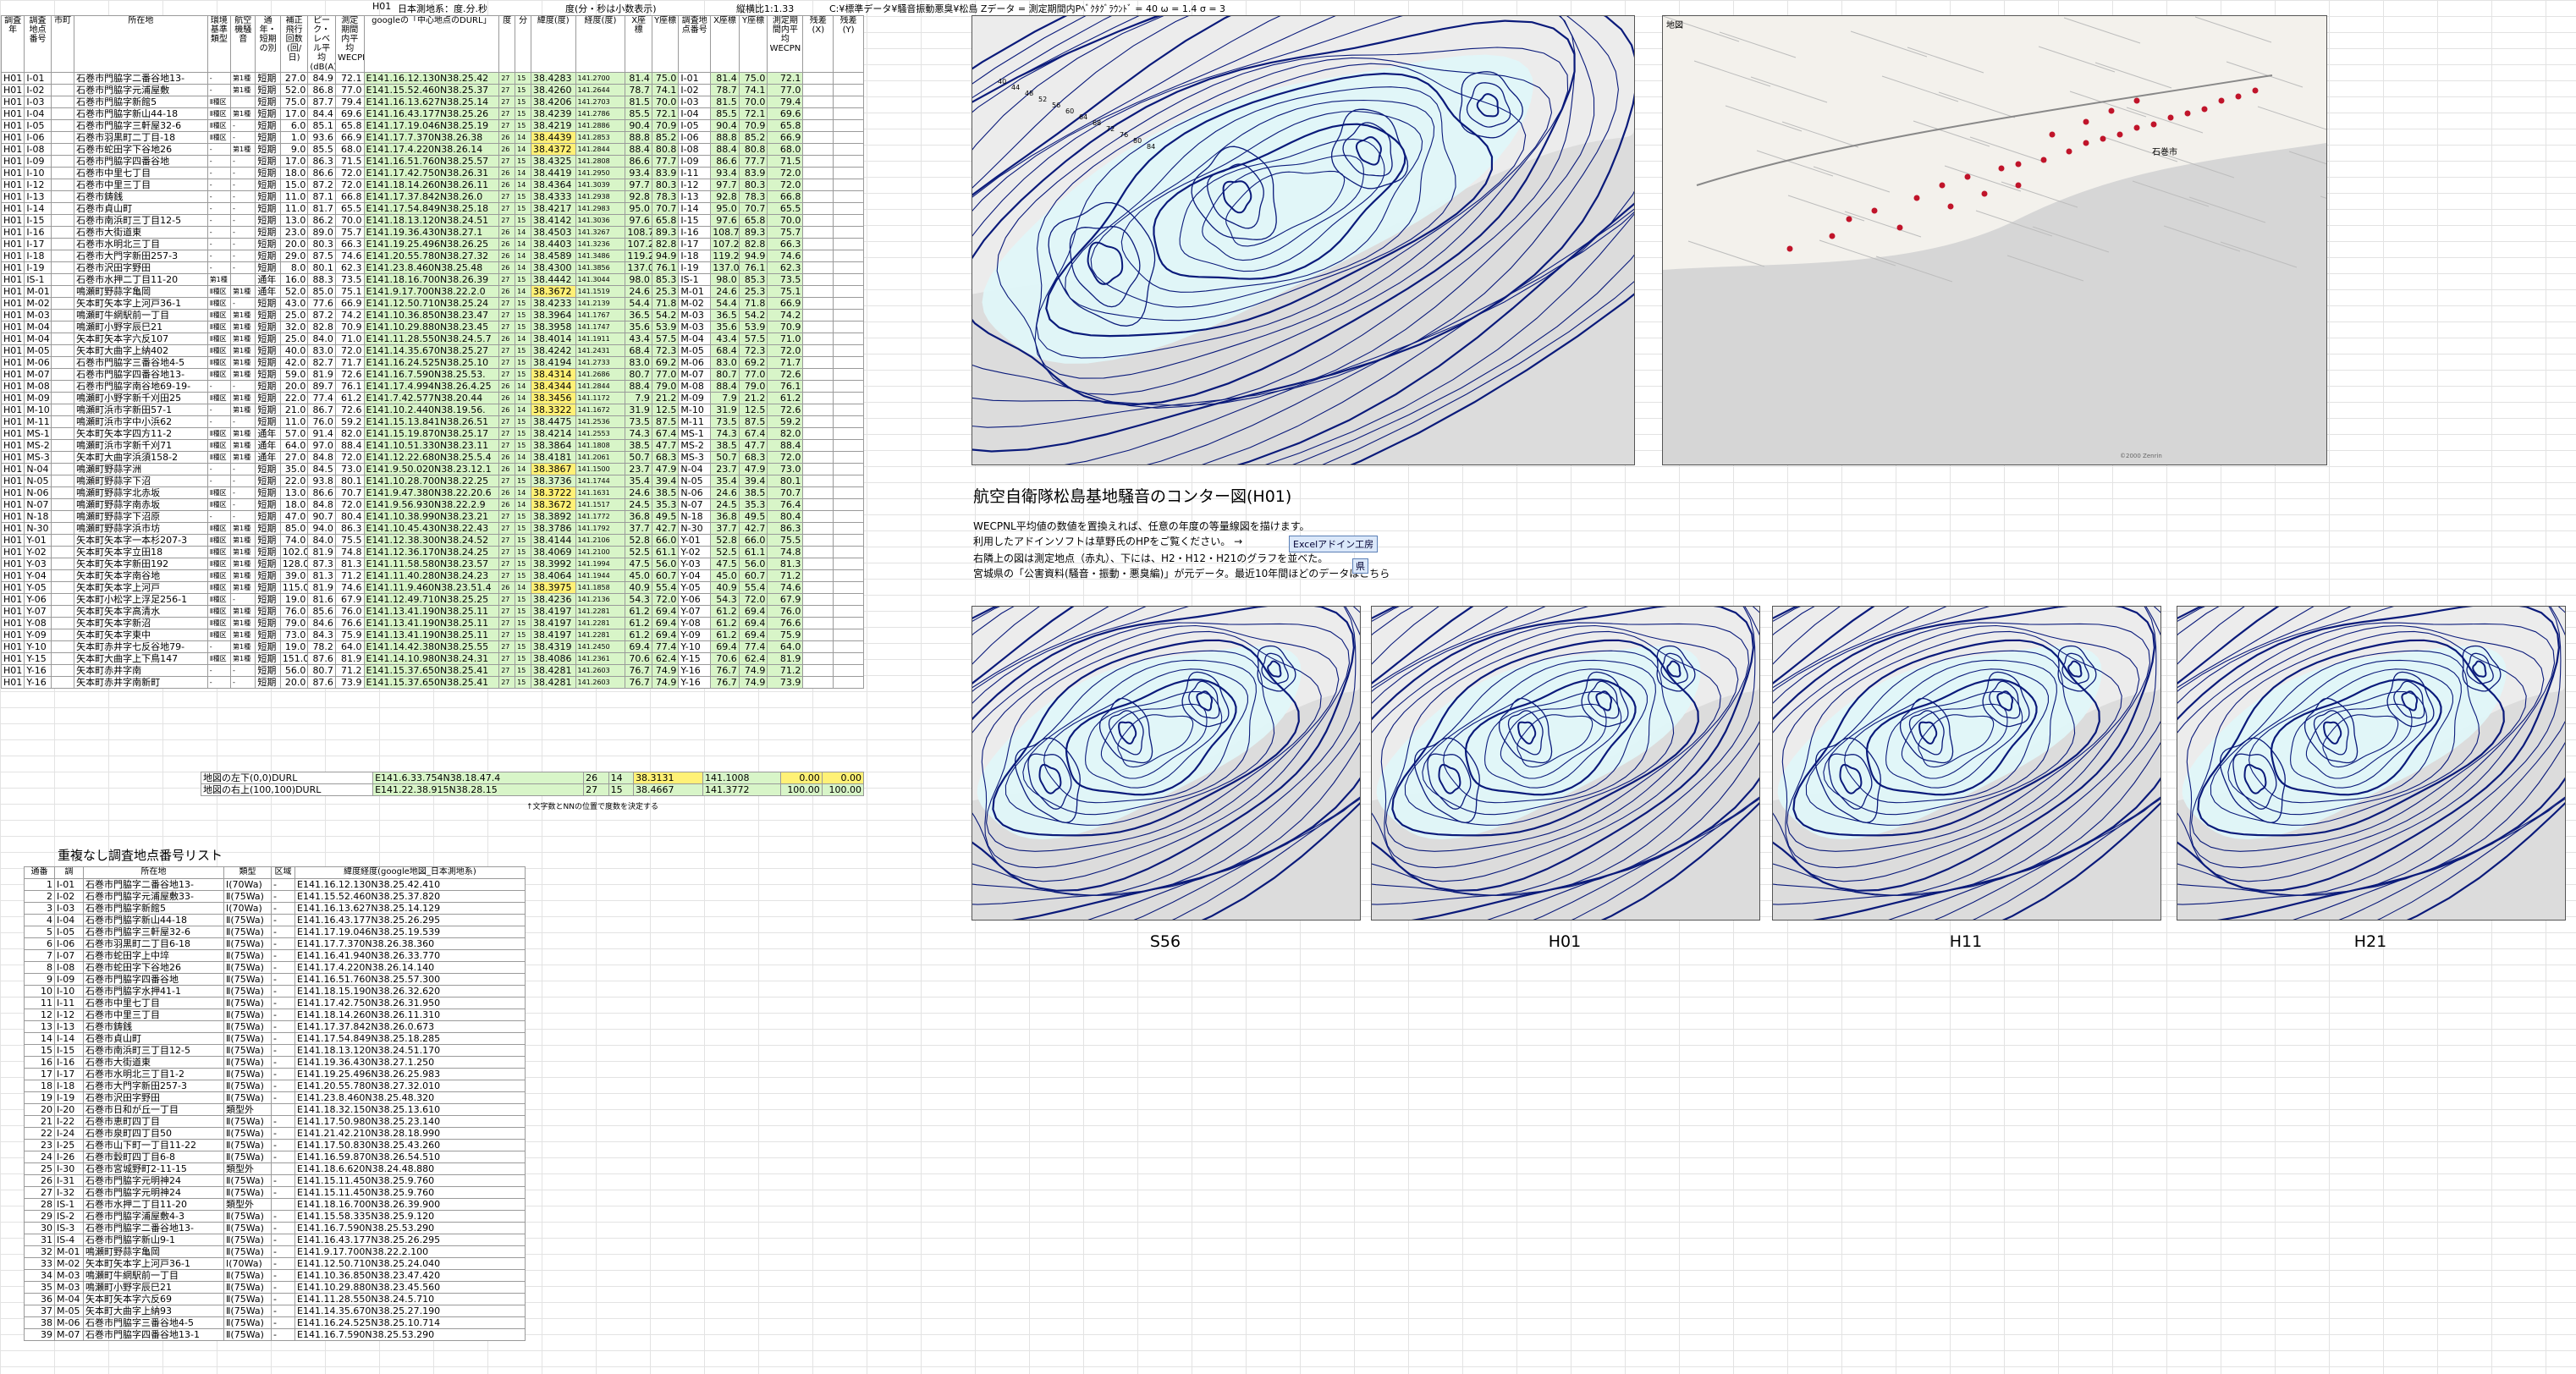 The image size is (2576, 1374). Describe the element at coordinates (753, 398) in the screenshot. I see `table-cell: 21.2` at that location.